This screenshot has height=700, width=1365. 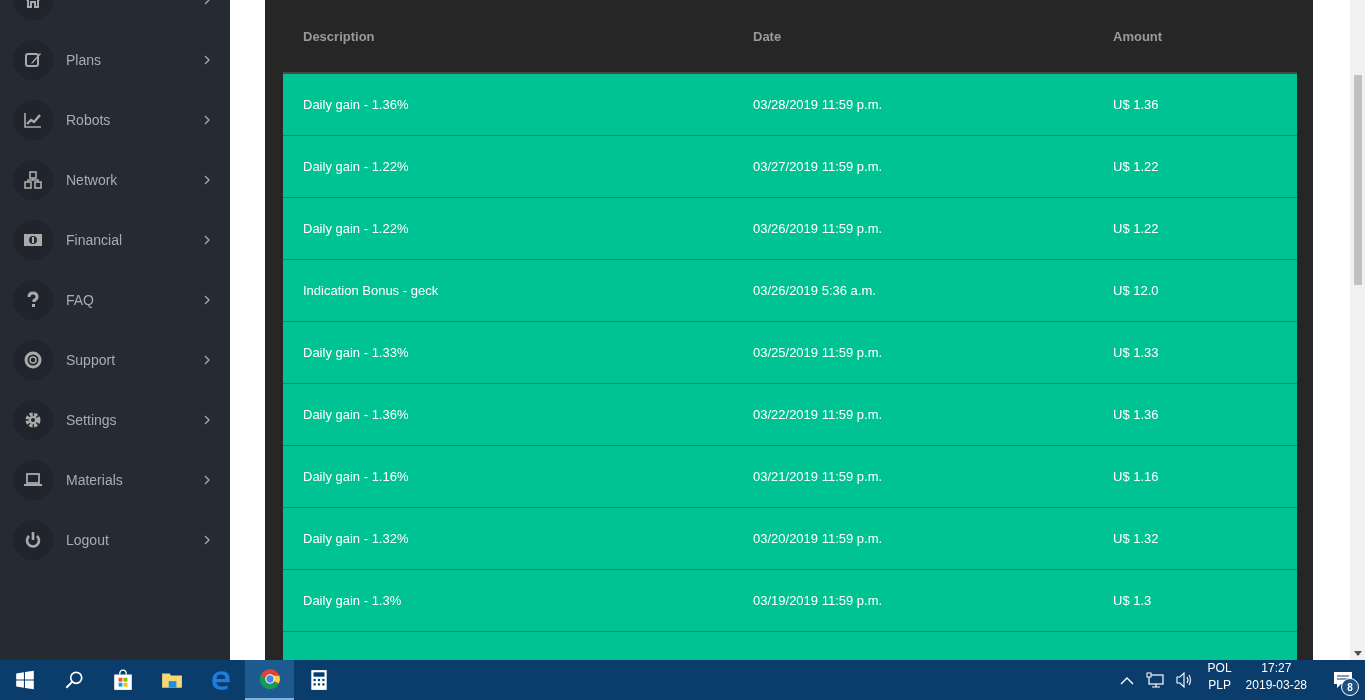 What do you see at coordinates (33, 360) in the screenshot?
I see `lifebuoy-icon` at bounding box center [33, 360].